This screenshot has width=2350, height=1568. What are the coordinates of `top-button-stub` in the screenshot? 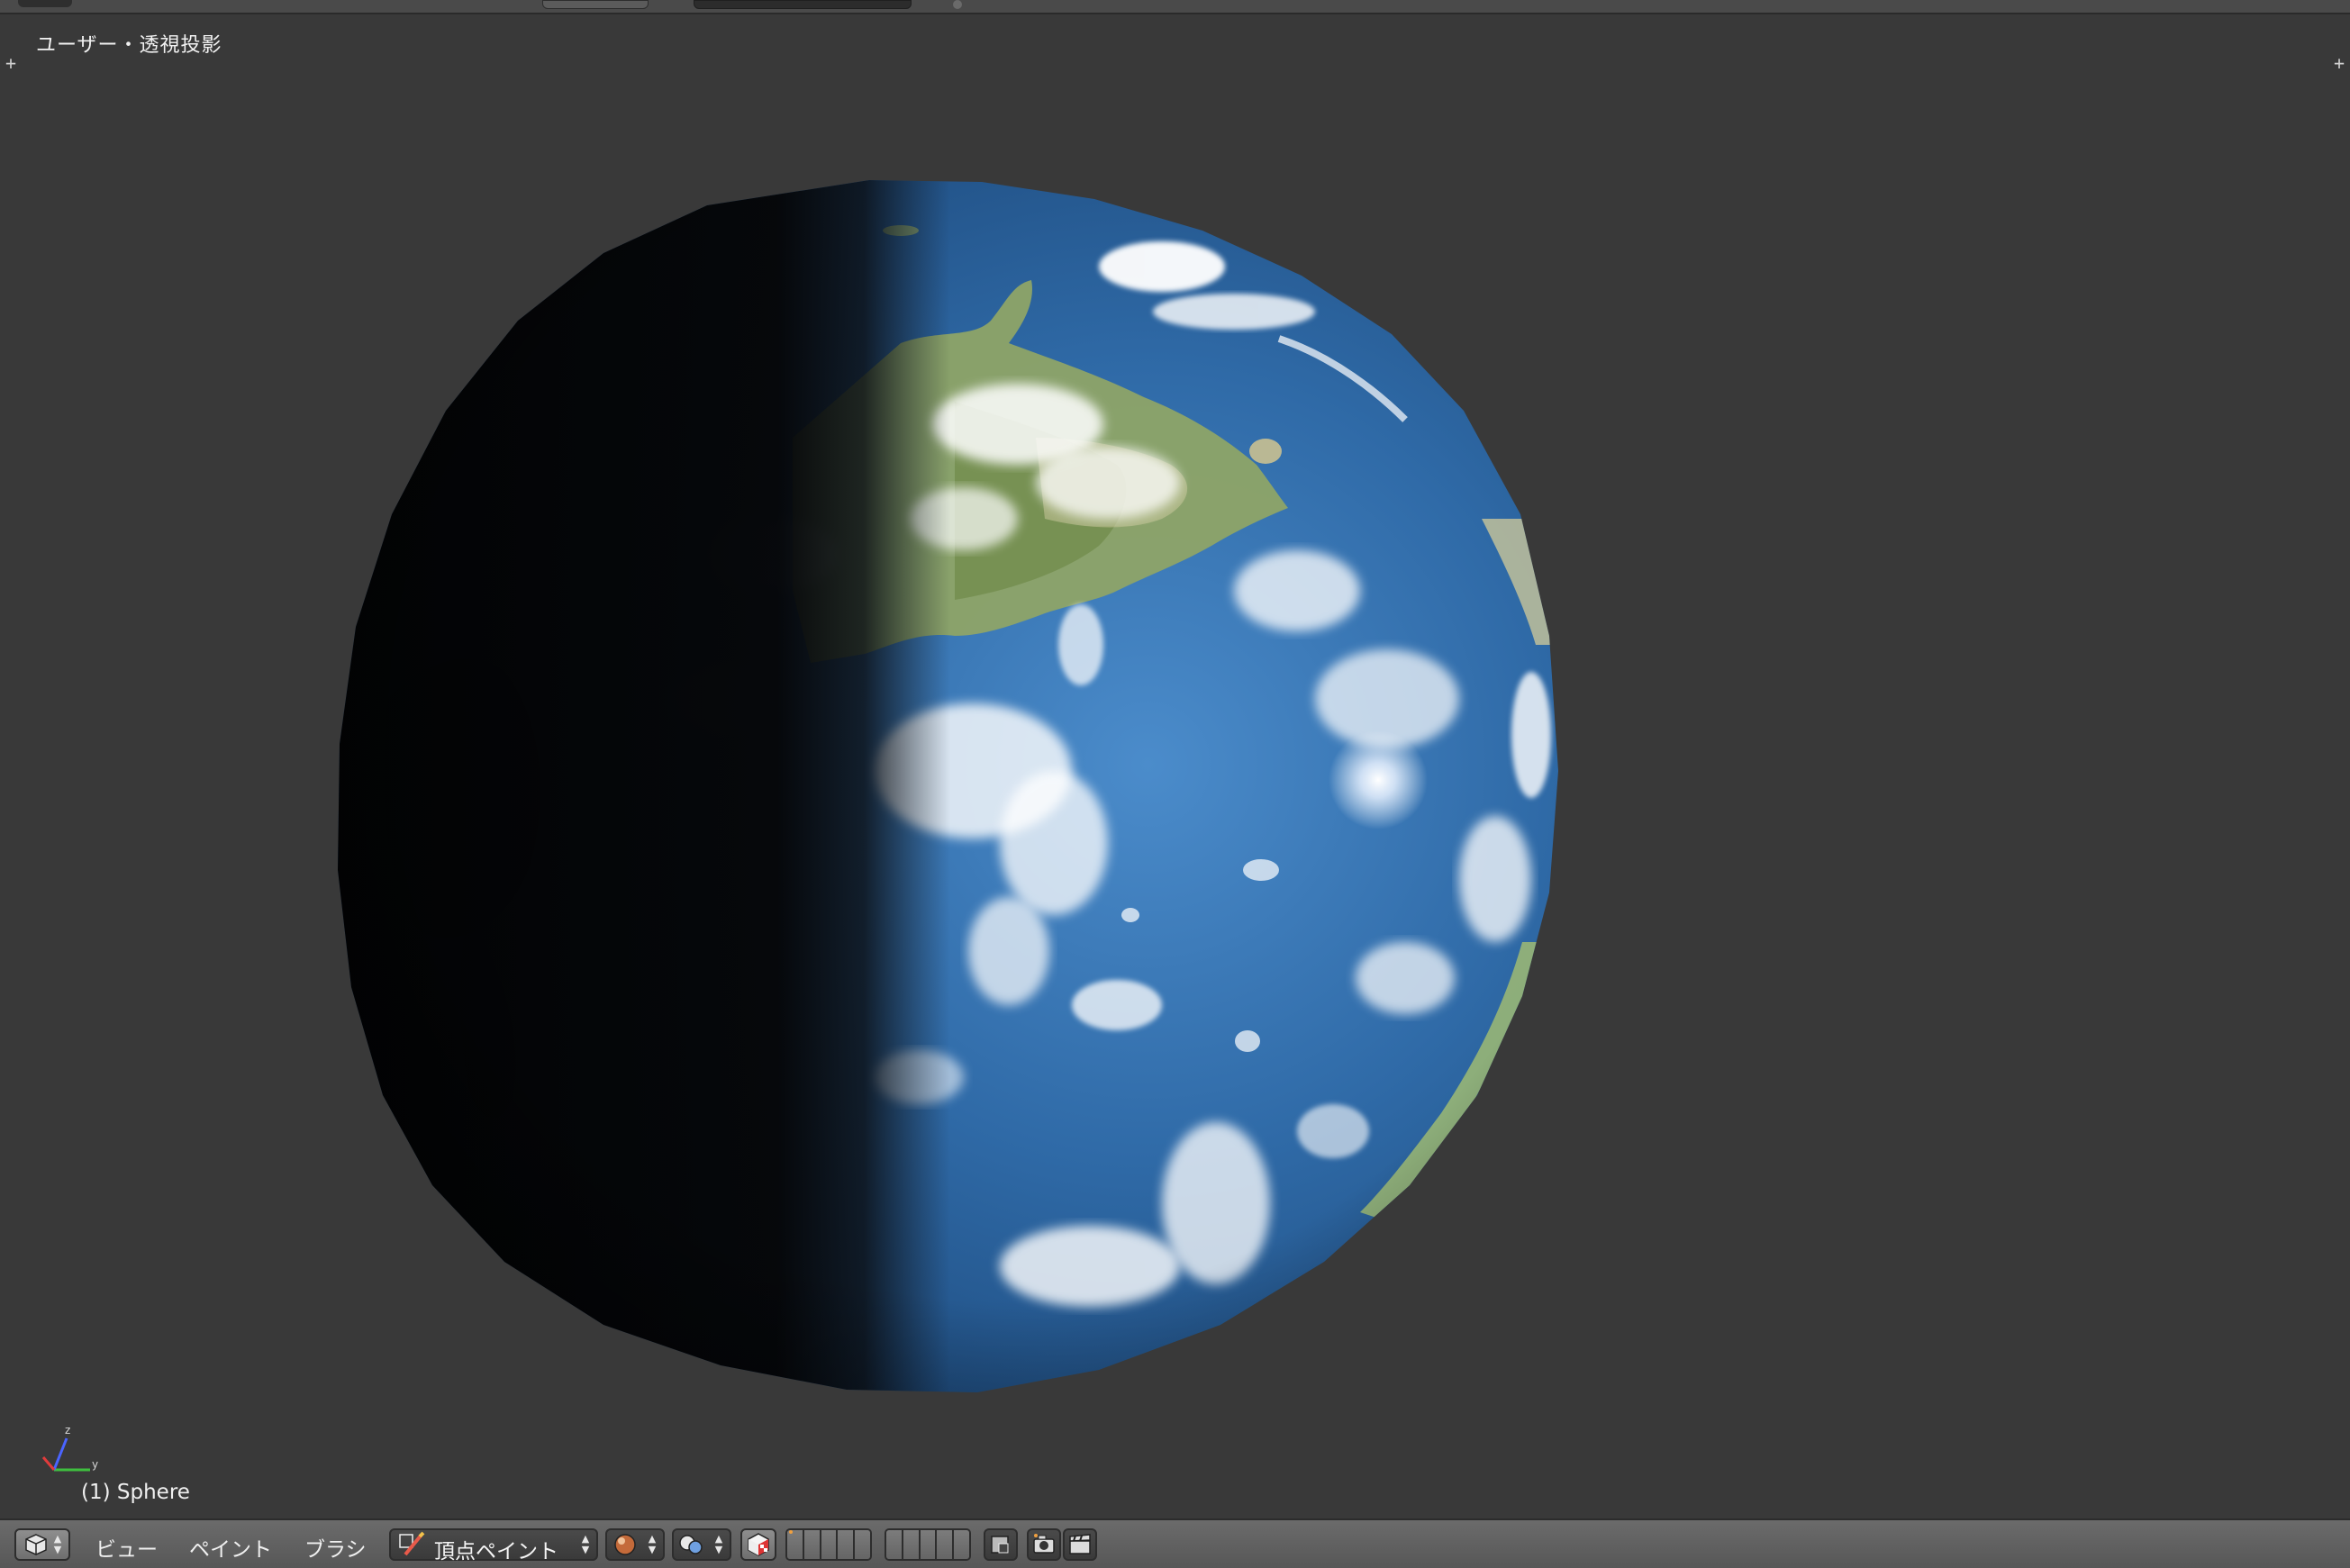 It's located at (595, 4).